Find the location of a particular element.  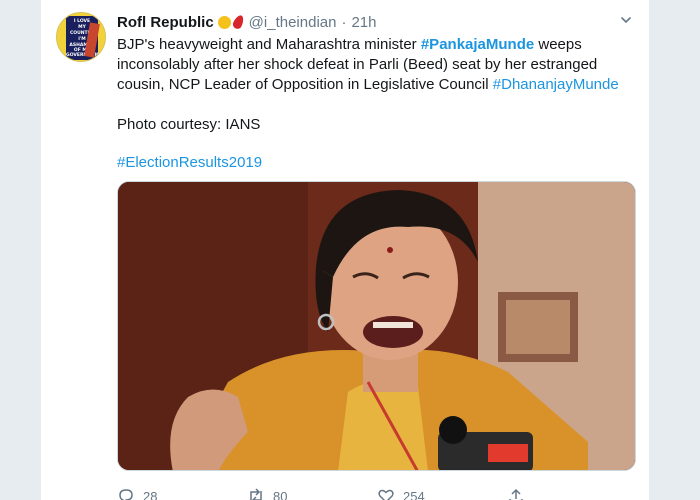

reply-count: 28 is located at coordinates (150, 494).